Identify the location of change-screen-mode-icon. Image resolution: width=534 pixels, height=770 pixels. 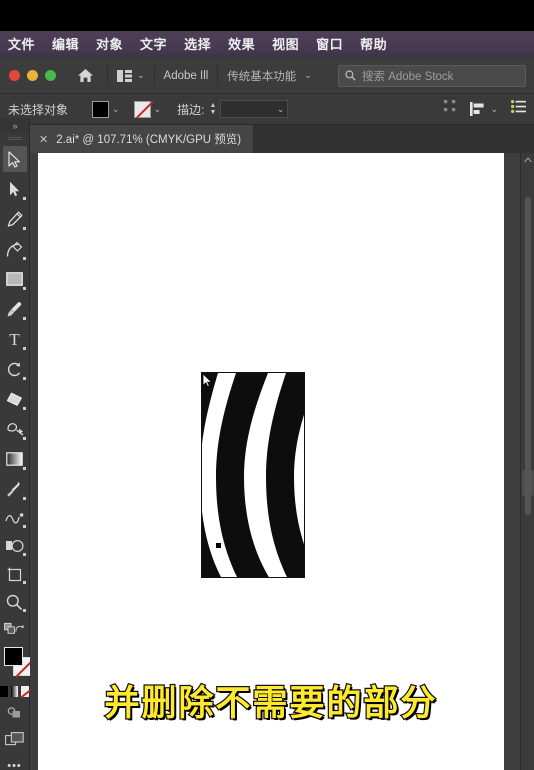
(20, 628).